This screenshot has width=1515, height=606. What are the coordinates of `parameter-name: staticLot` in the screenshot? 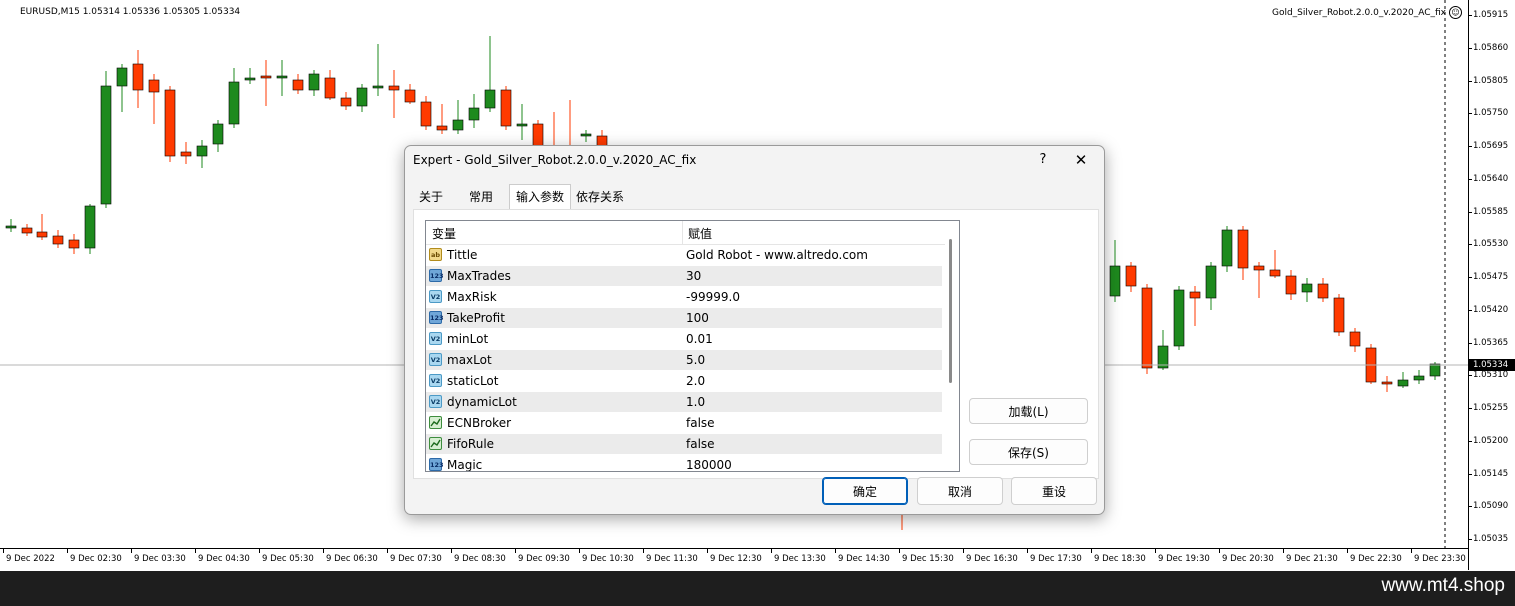 It's located at (473, 381).